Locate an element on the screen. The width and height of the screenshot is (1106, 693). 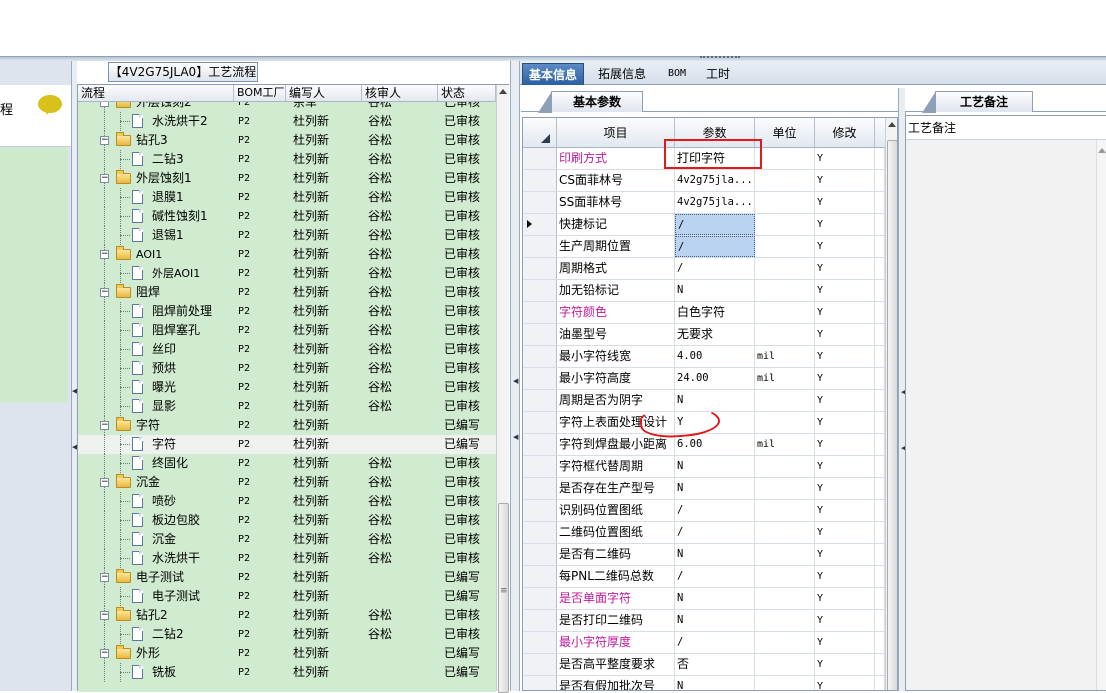
tree-row: − 外层蚀刻2 P2 余军 谷松 已审核 is located at coordinates (287, 107).